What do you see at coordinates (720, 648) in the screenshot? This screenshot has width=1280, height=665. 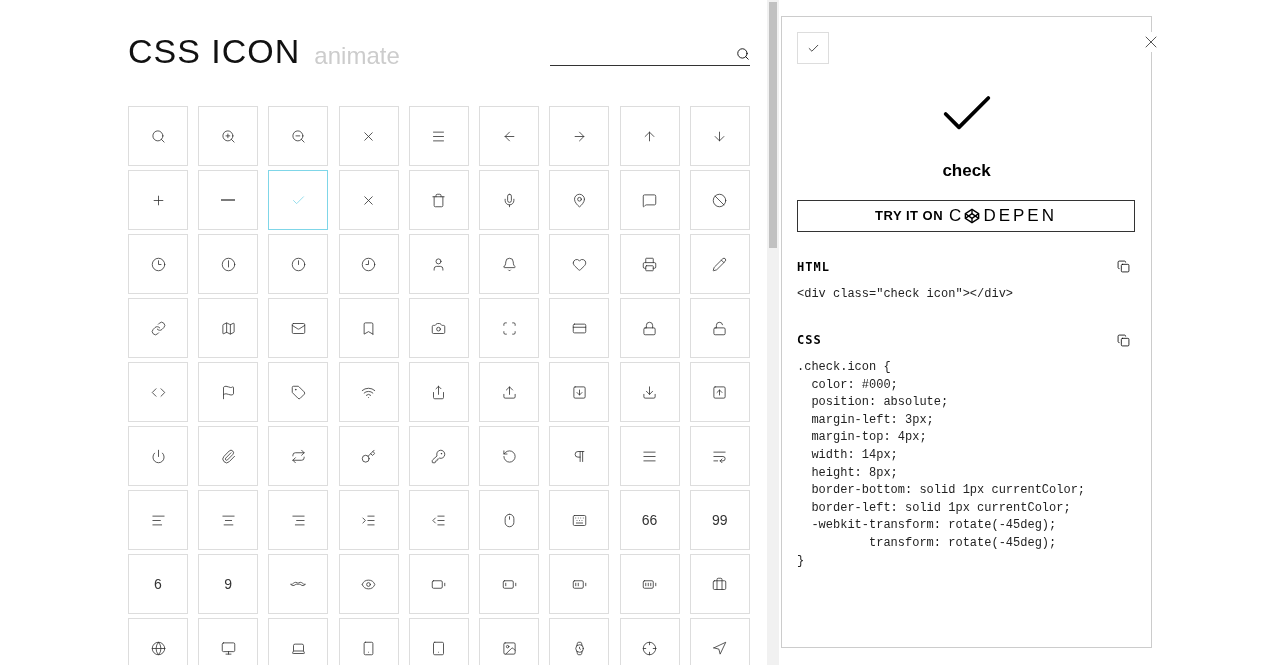 I see `navigation-icon` at bounding box center [720, 648].